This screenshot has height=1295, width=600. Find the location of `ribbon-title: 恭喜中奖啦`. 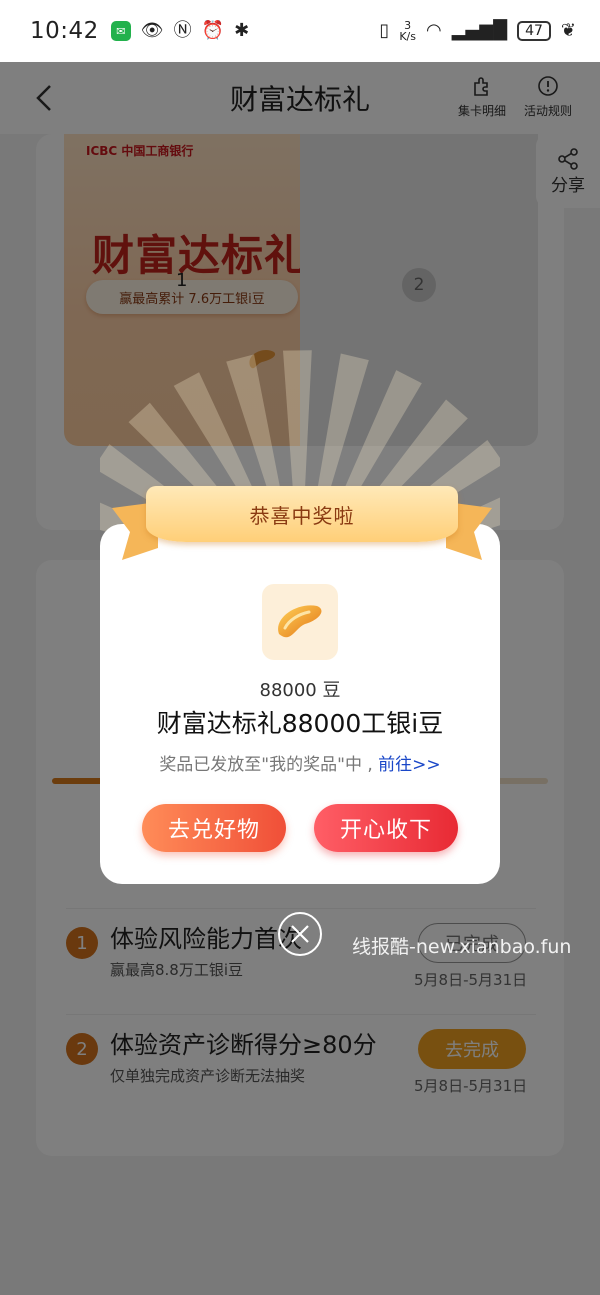

ribbon-title: 恭喜中奖啦 is located at coordinates (302, 515).